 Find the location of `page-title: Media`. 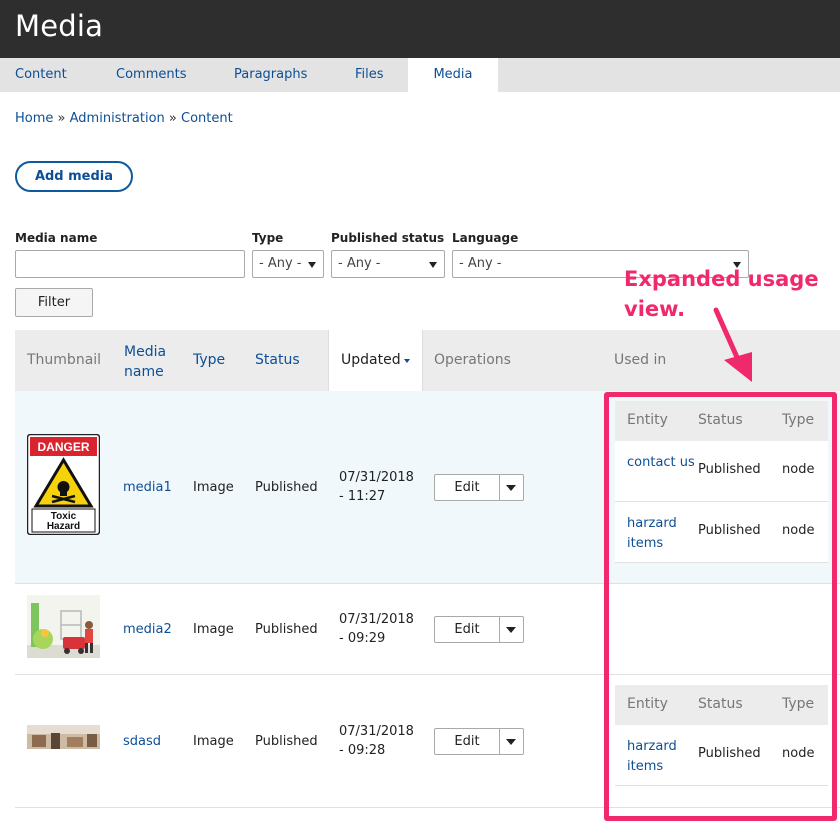

page-title: Media is located at coordinates (59, 26).